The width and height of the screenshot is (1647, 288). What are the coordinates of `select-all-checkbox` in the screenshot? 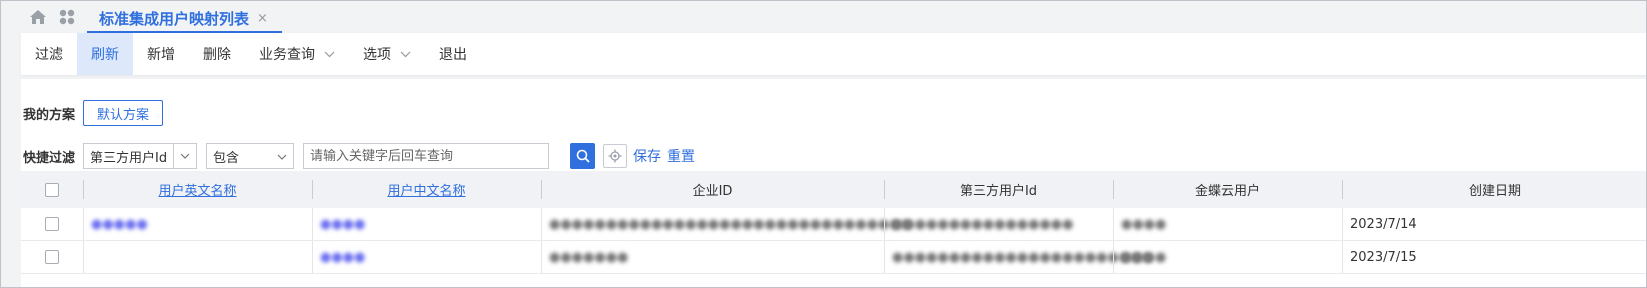 It's located at (52, 189).